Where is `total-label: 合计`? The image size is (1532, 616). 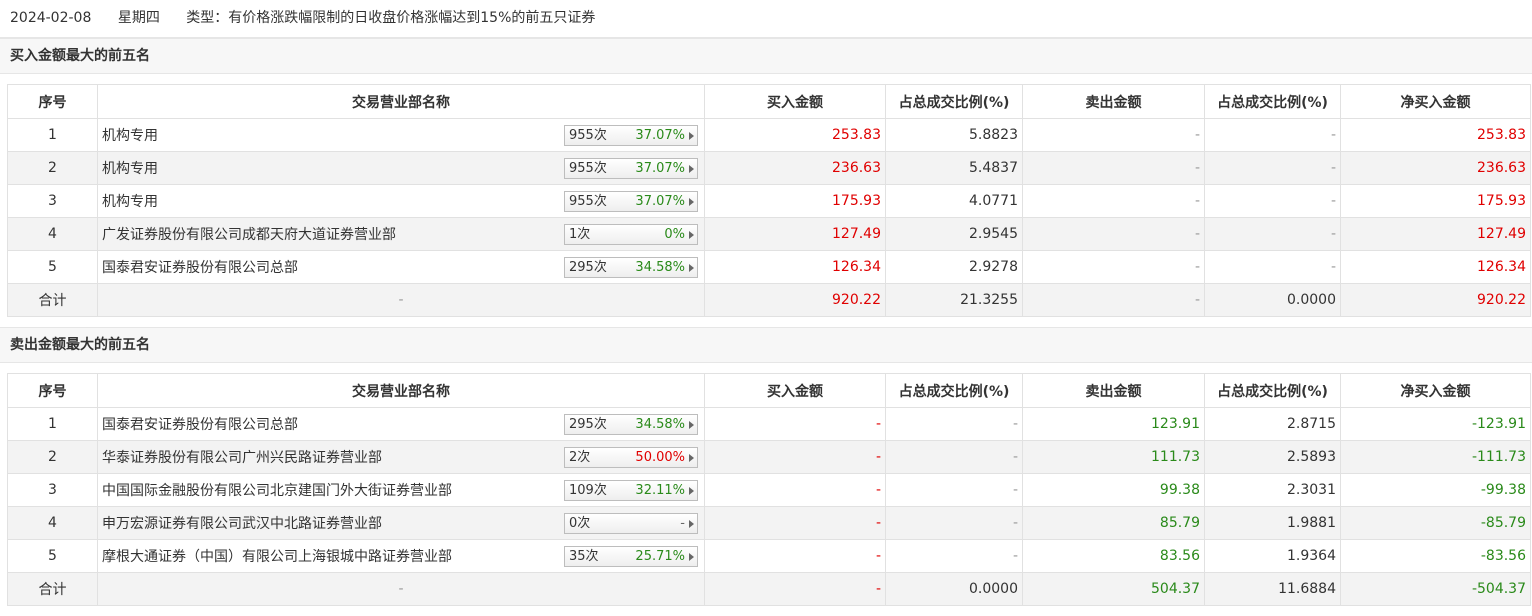 total-label: 合计 is located at coordinates (52, 300).